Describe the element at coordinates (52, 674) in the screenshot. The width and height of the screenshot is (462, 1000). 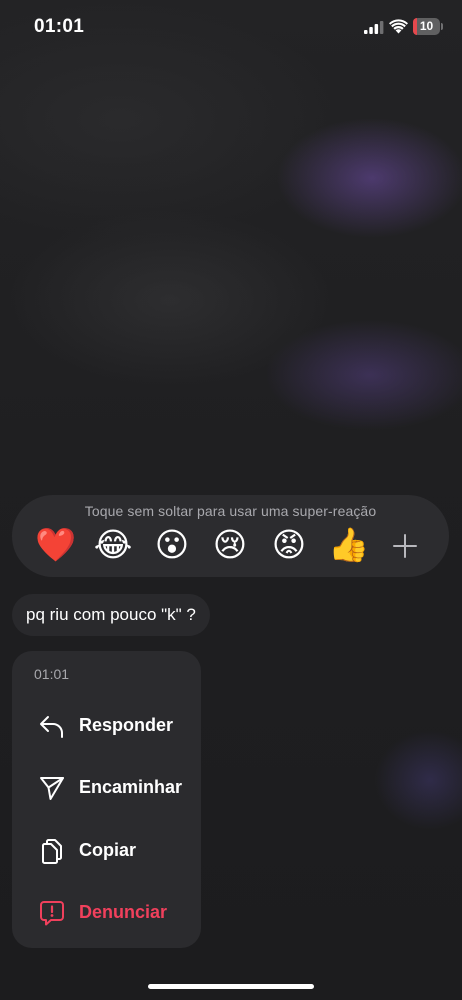
I see `message-timestamp: 01:01` at that location.